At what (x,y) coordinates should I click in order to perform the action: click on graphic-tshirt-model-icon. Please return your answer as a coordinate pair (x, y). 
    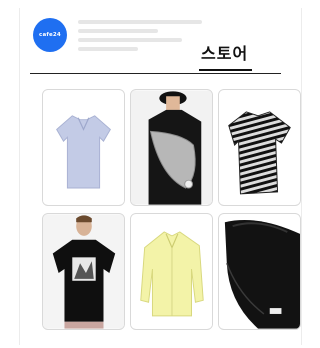
    Looking at the image, I should click on (83, 271).